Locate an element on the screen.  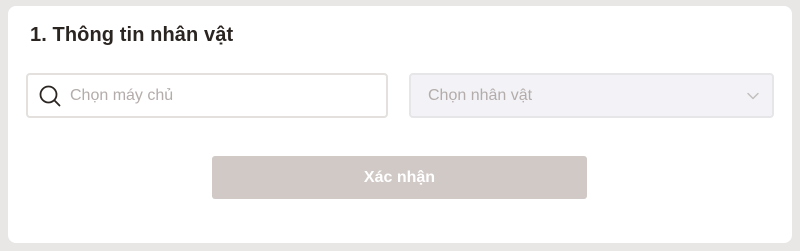
server-search-field is located at coordinates (207, 95).